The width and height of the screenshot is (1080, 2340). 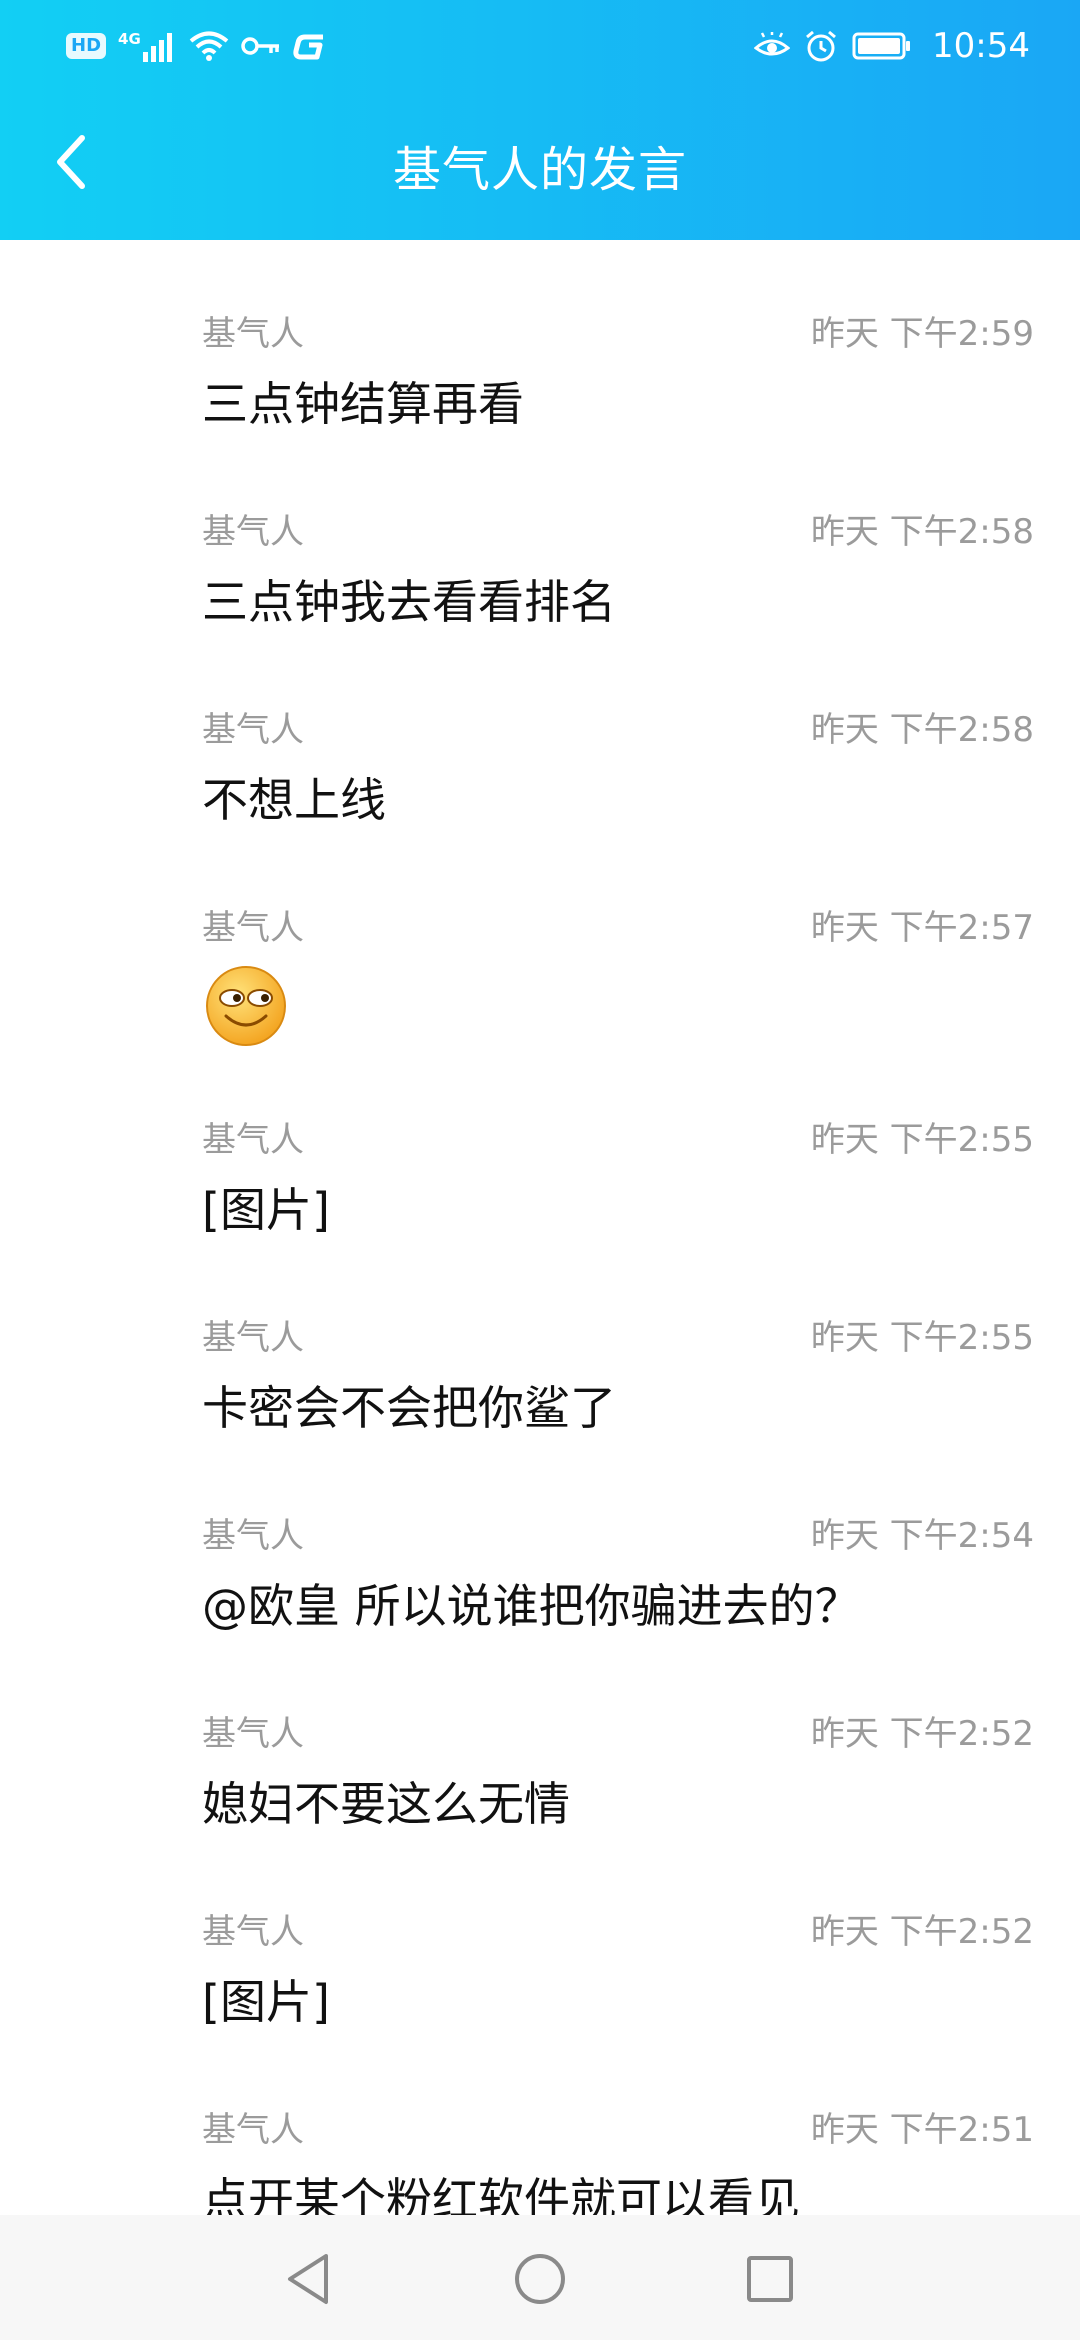 I want to click on clock: 10:54, so click(x=981, y=46).